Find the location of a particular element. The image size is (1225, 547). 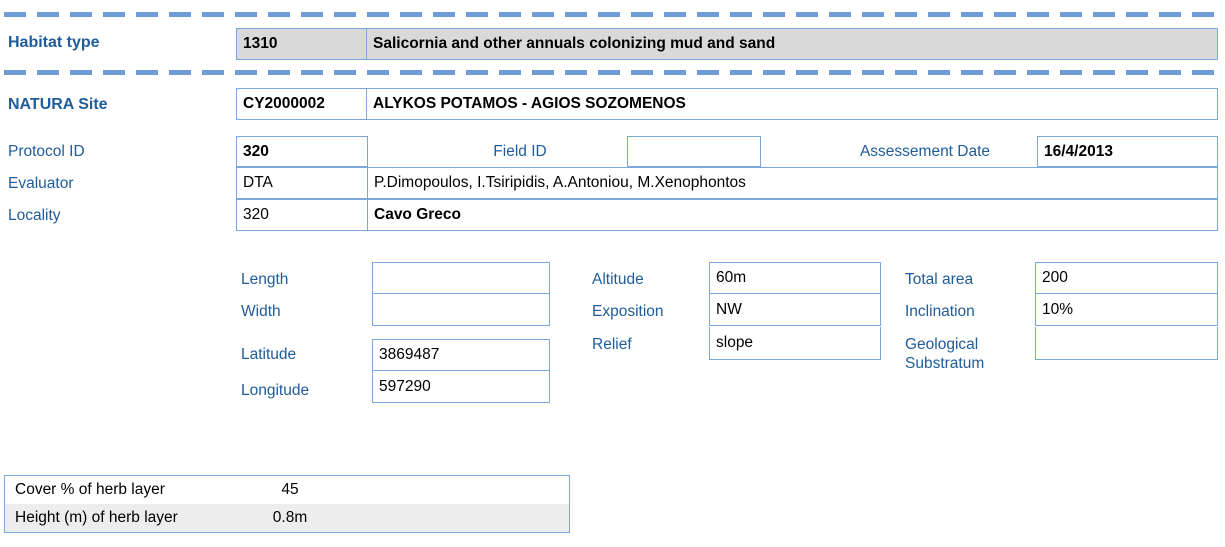

natura-code-field: CY2000002 is located at coordinates (301, 104).